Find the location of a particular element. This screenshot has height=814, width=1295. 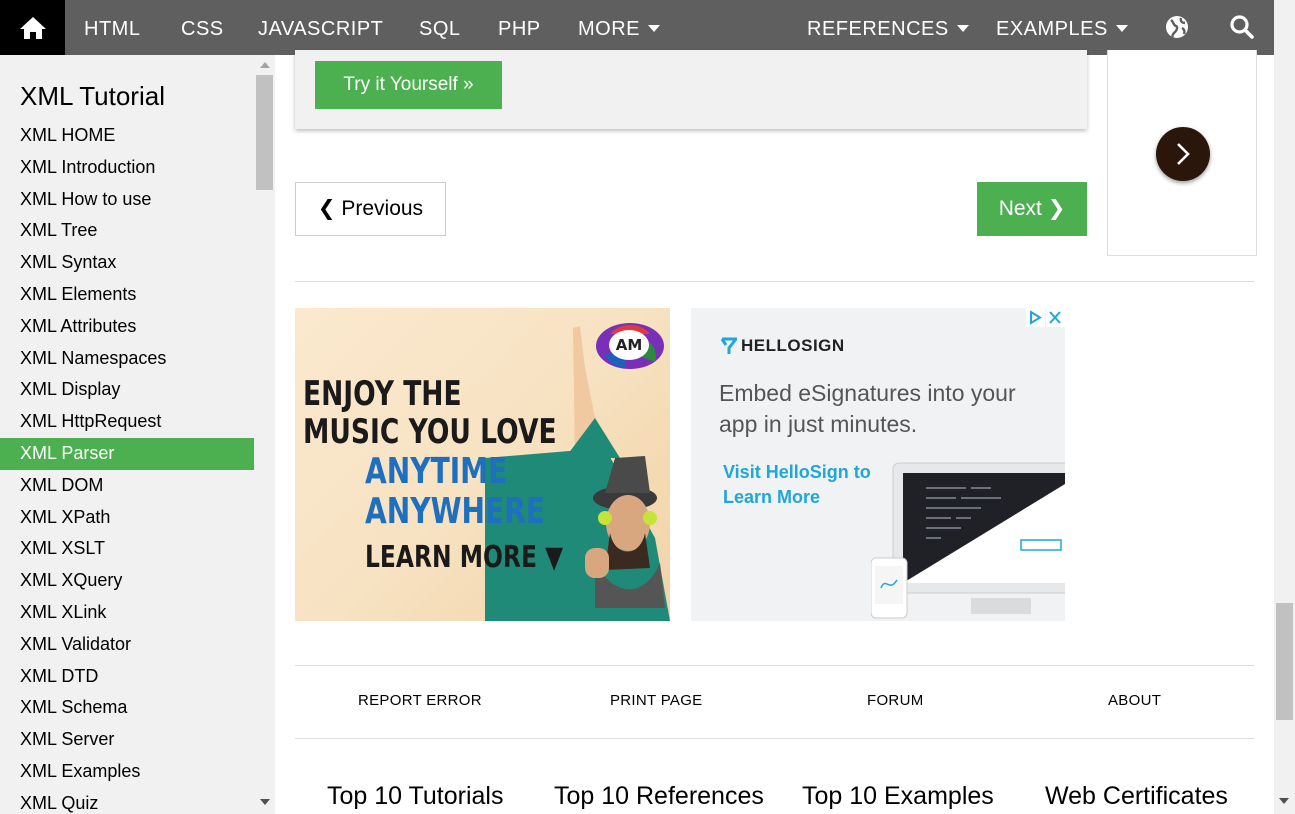

nav-html: HTML is located at coordinates (112, 27).